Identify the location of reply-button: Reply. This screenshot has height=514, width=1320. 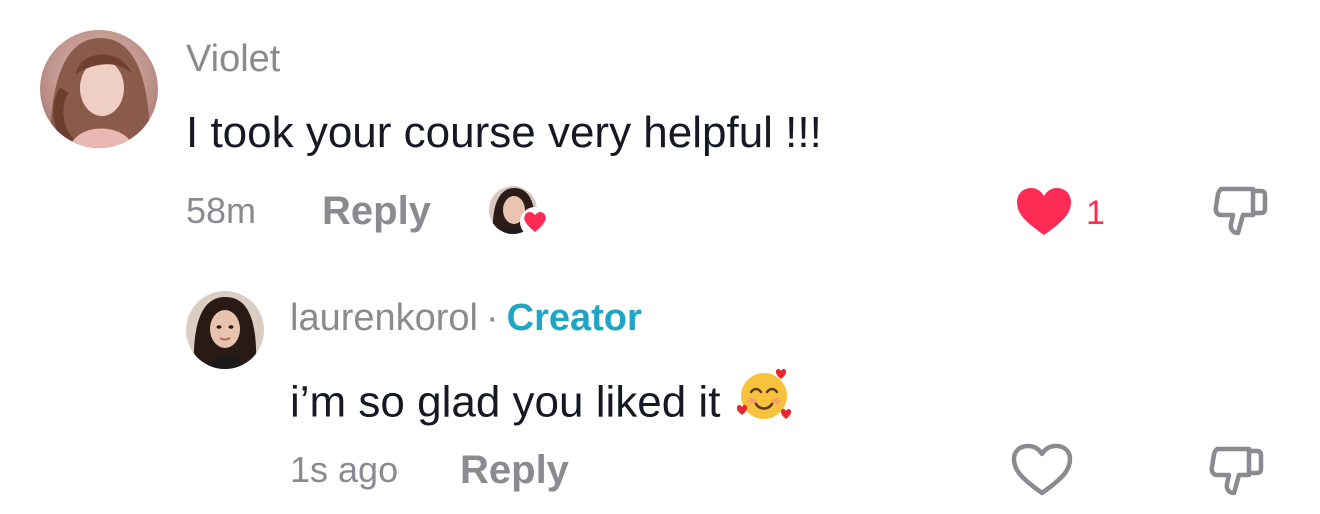
(376, 211).